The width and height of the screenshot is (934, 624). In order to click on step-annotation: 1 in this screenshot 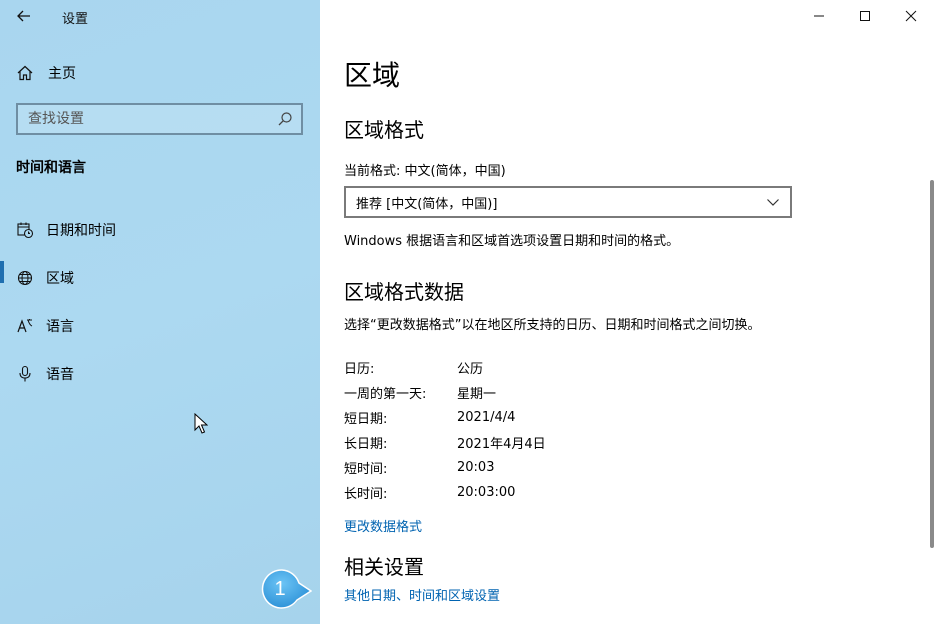, I will do `click(285, 589)`.